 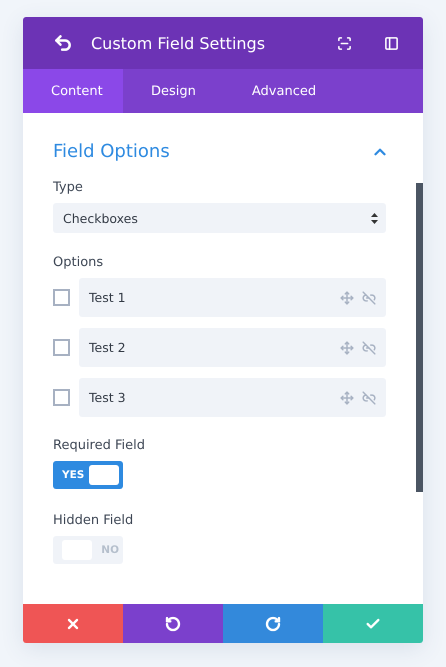 I want to click on redo-button, so click(x=273, y=623).